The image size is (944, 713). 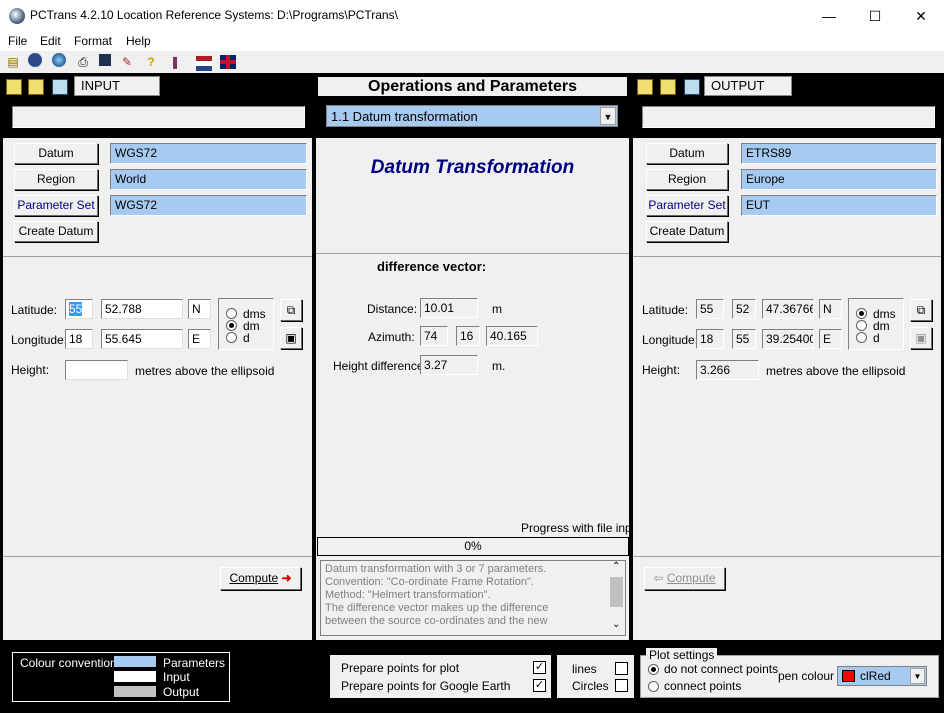 What do you see at coordinates (744, 339) in the screenshot?
I see `output-lon-minutes: 55` at bounding box center [744, 339].